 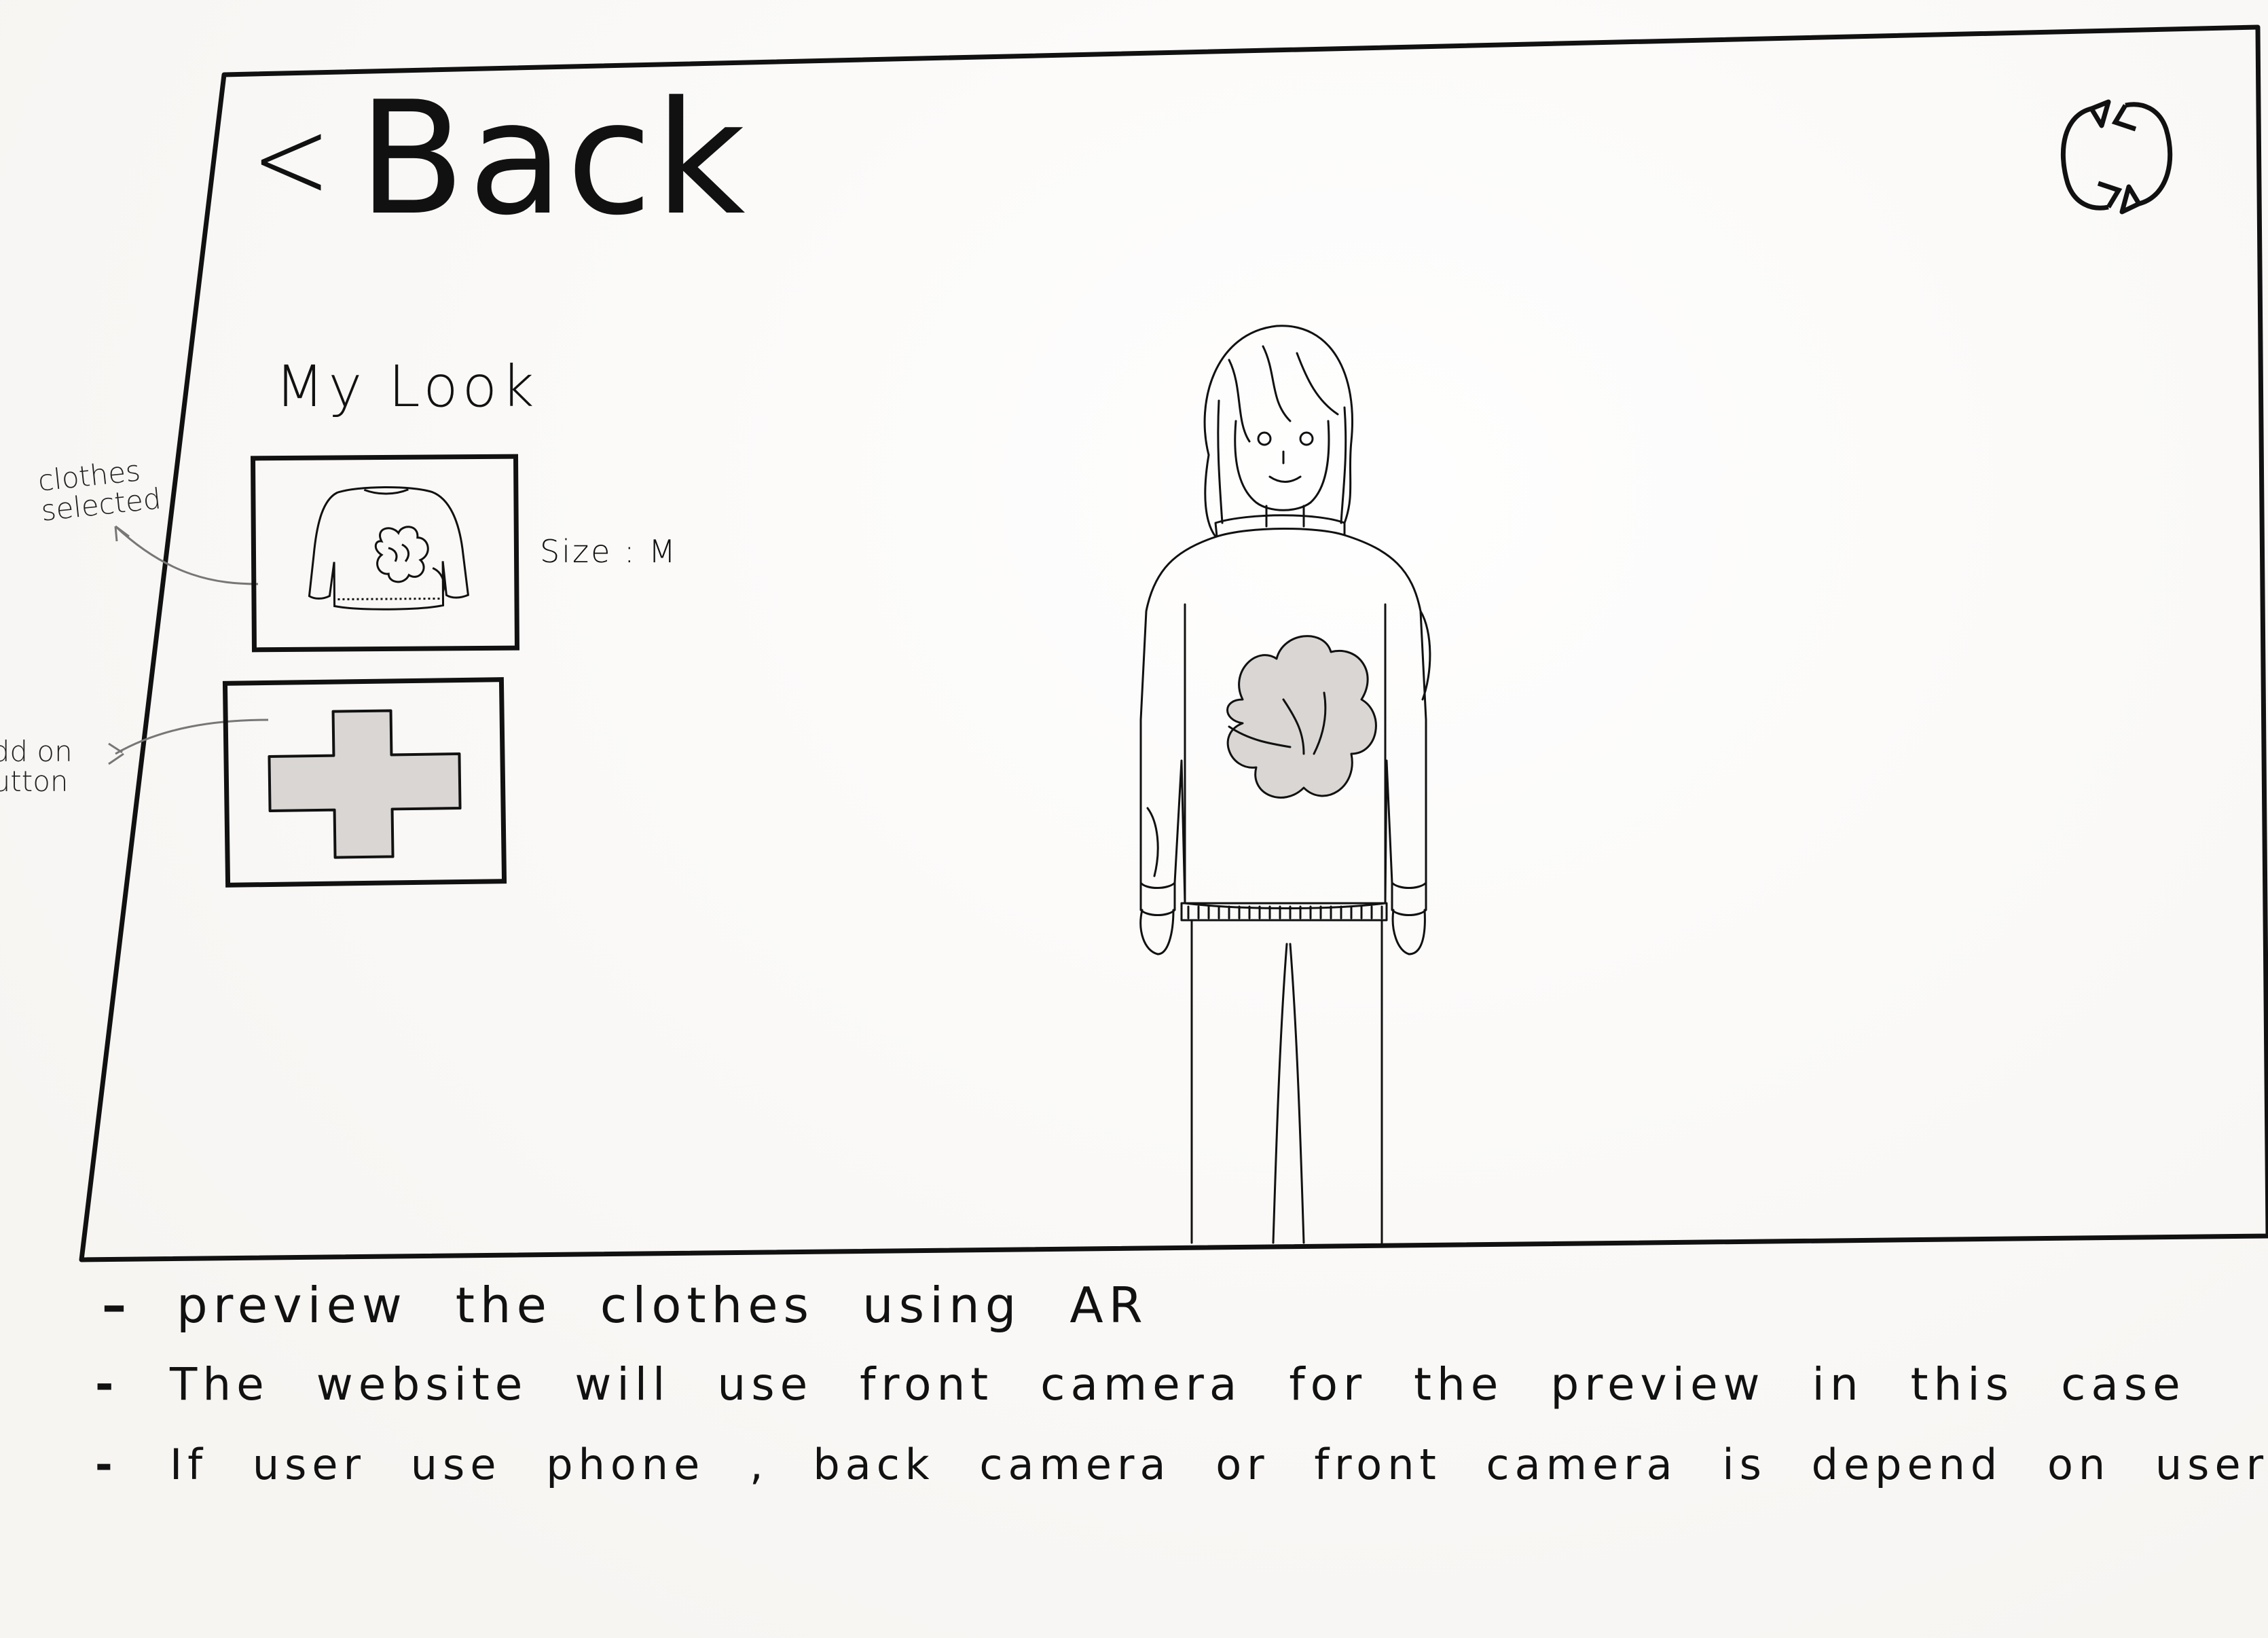 What do you see at coordinates (389, 548) in the screenshot?
I see `sweater-icon` at bounding box center [389, 548].